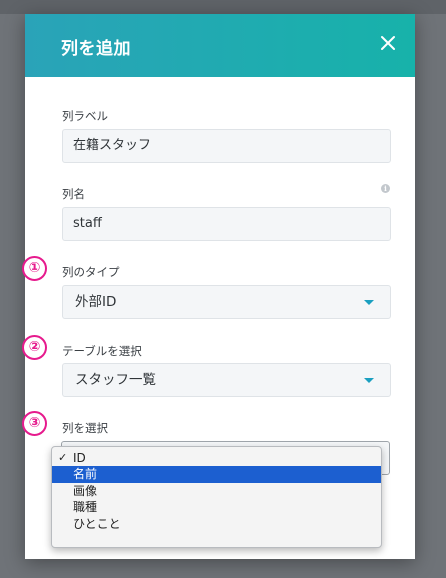 The height and width of the screenshot is (578, 446). Describe the element at coordinates (85, 116) in the screenshot. I see `column-label-label: 列ラベル` at that location.